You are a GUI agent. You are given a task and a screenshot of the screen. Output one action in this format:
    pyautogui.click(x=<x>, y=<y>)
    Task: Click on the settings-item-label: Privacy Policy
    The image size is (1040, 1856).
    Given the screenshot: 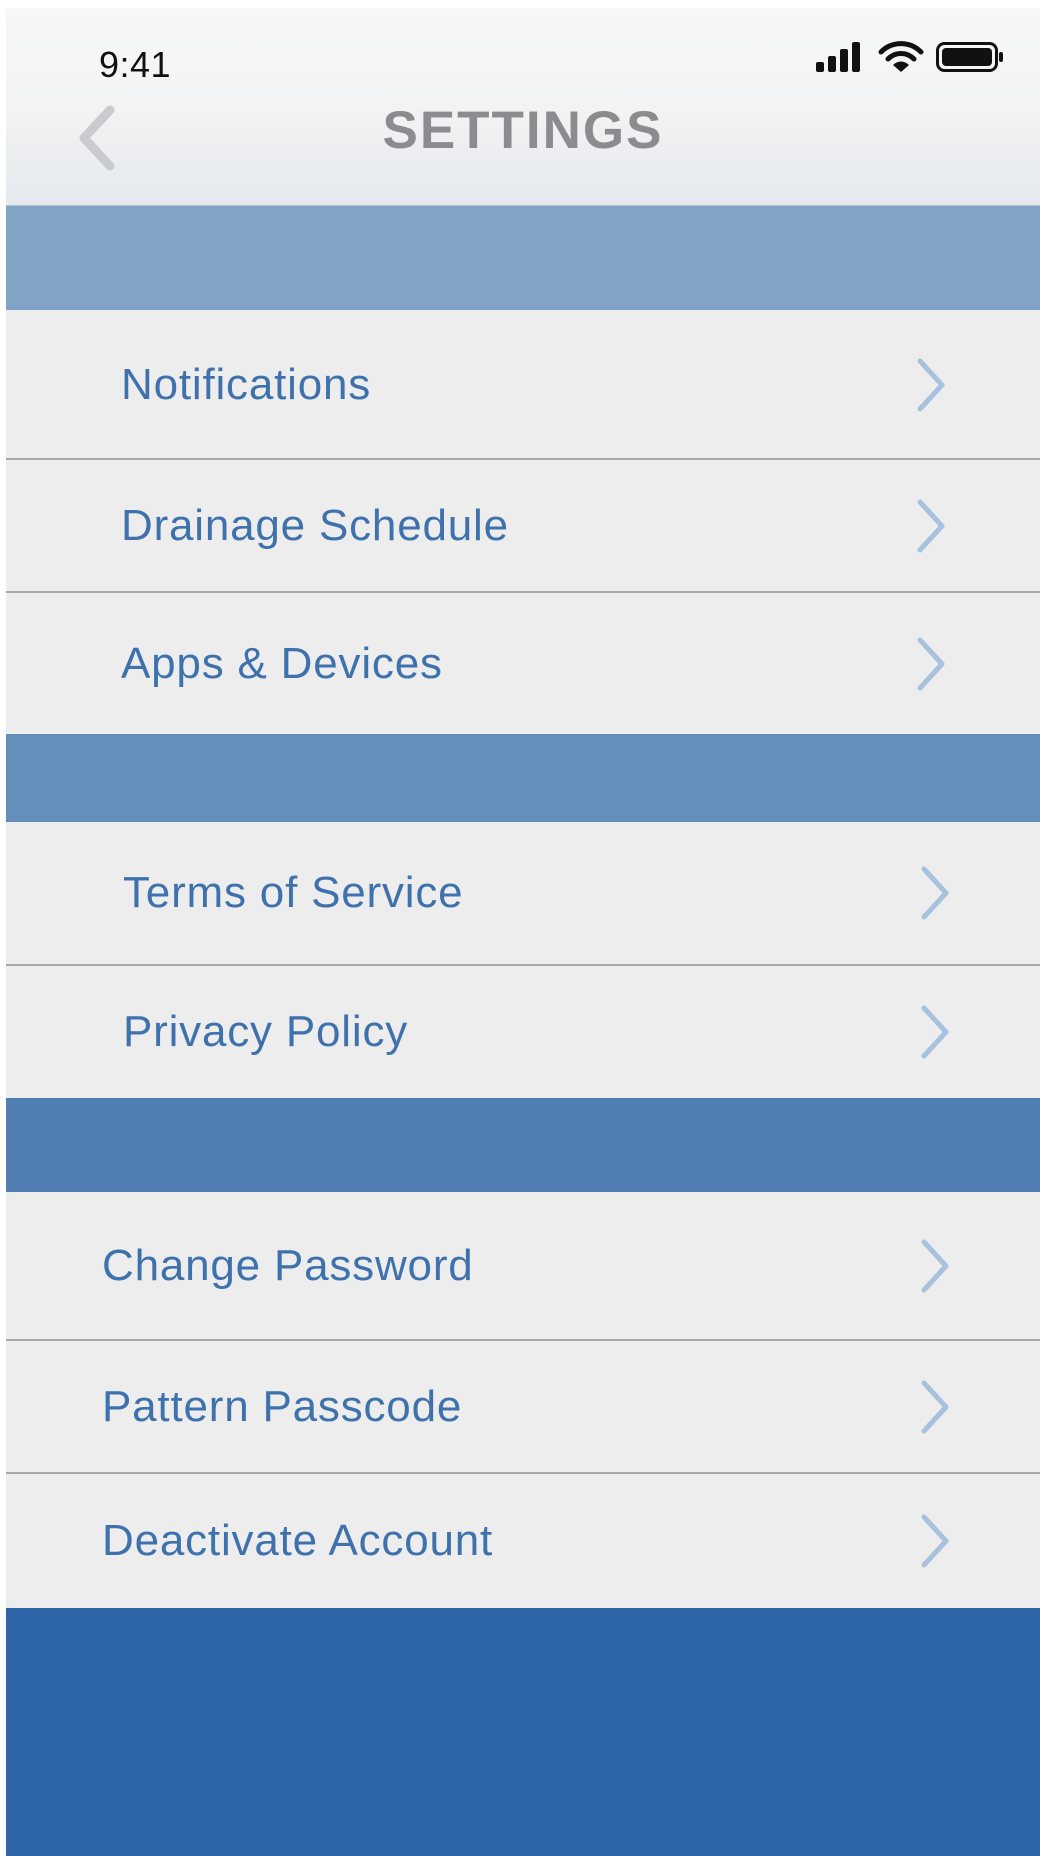 What is the action you would take?
    pyautogui.click(x=266, y=1031)
    